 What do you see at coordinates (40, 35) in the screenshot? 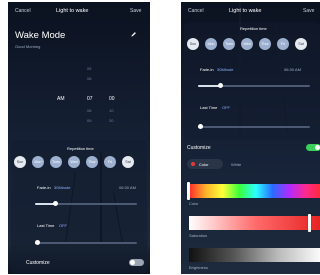
I see `mode-title: Wake Mode` at bounding box center [40, 35].